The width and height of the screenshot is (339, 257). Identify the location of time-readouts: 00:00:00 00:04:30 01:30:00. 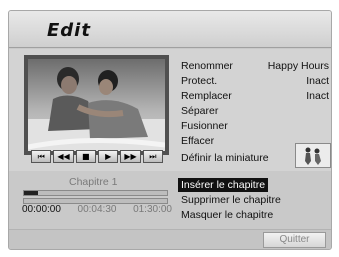
(97, 209).